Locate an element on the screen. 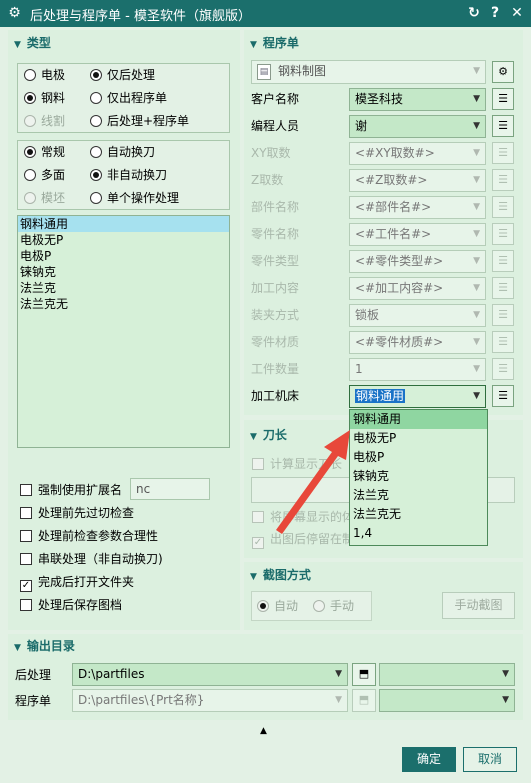 The width and height of the screenshot is (531, 783). clamp-combo: 锁板 ▼ is located at coordinates (417, 315).